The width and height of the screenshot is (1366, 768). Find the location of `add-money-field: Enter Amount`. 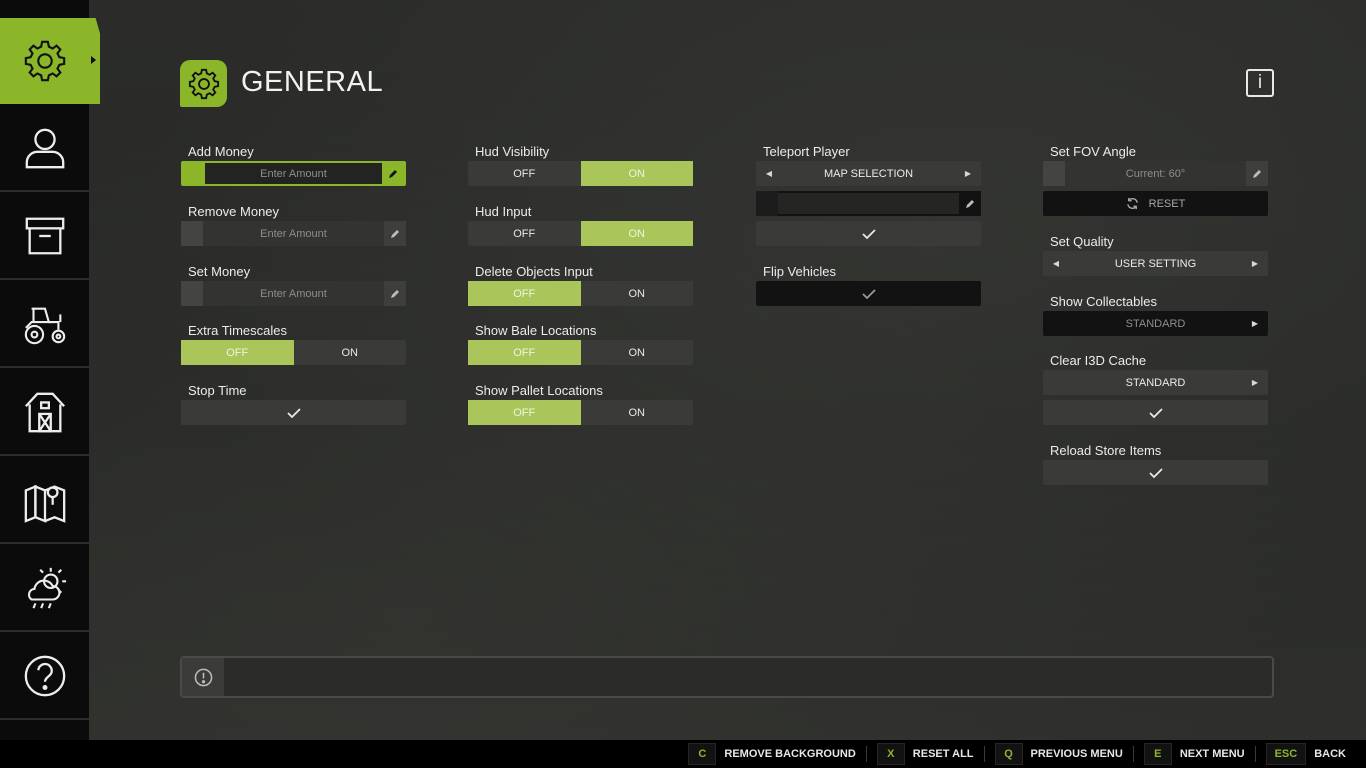

add-money-field: Enter Amount is located at coordinates (293, 173).